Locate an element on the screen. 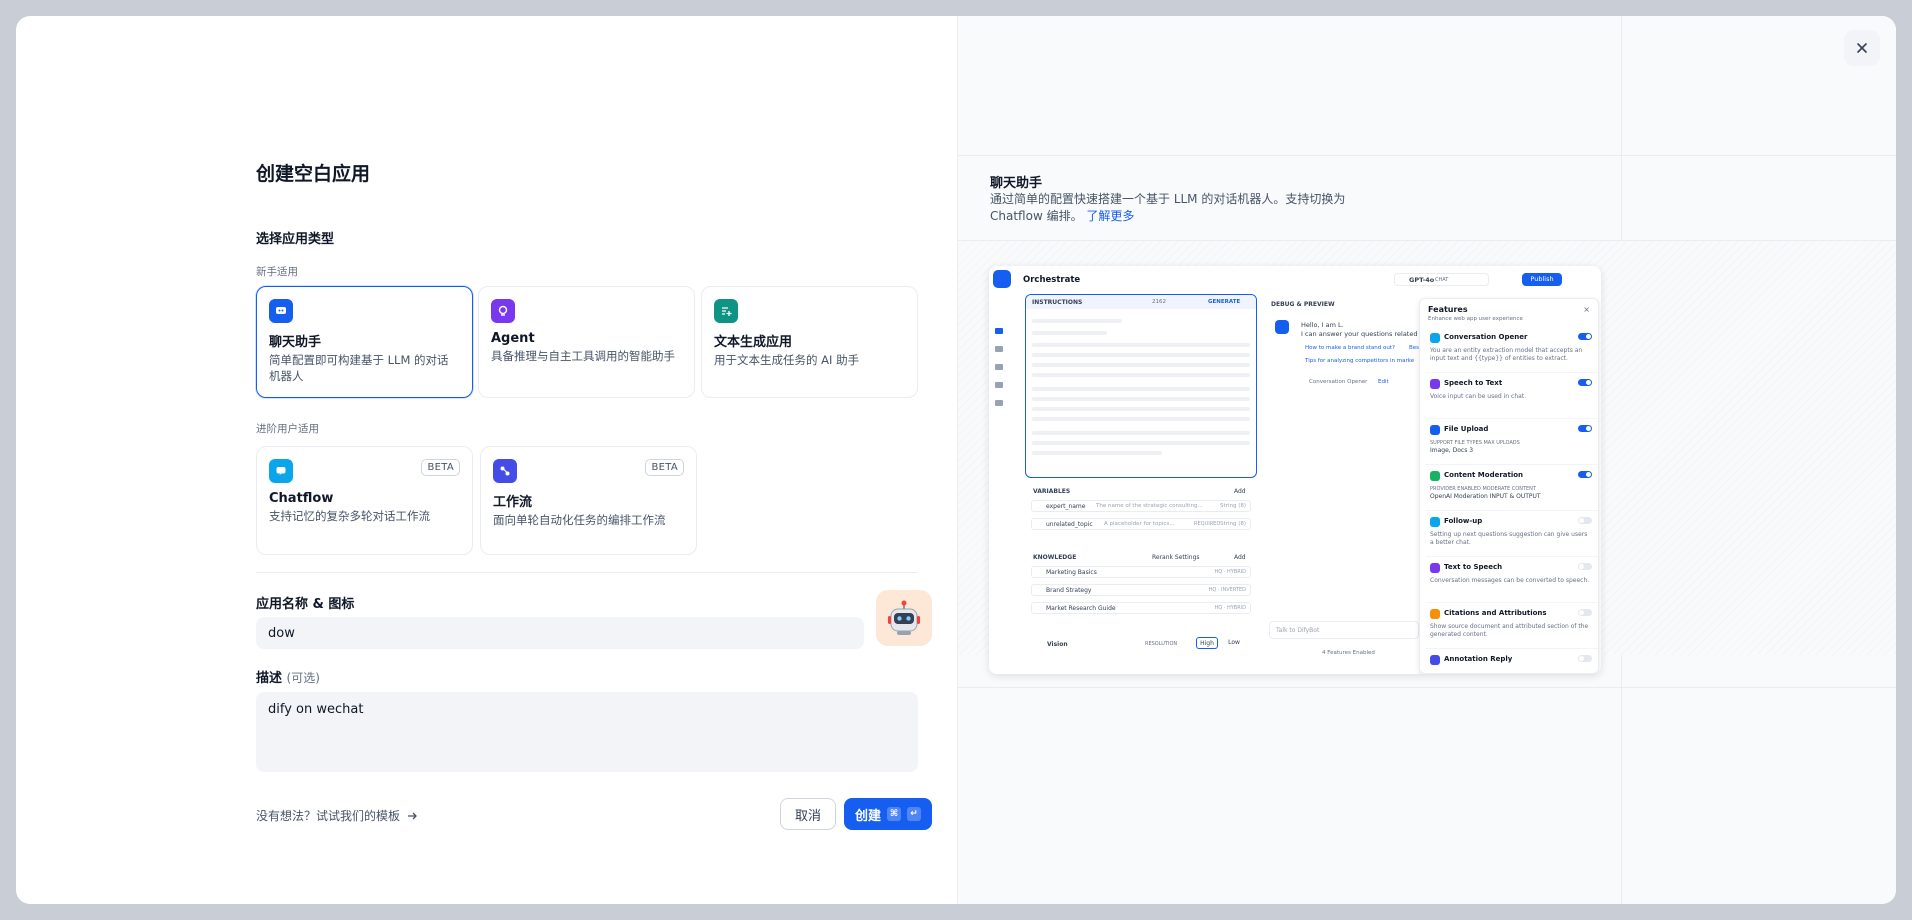 Image resolution: width=1912 pixels, height=920 pixels. app-type-label: 选择应用类型 is located at coordinates (295, 239).